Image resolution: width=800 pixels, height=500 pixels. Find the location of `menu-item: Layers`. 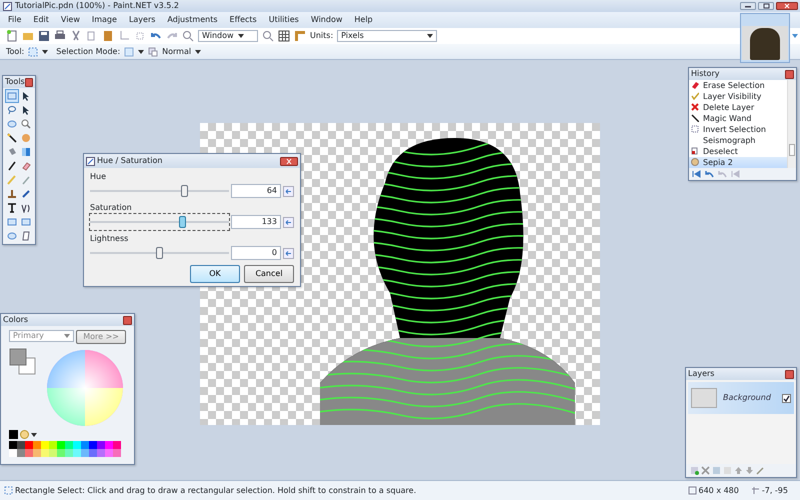

menu-item: Layers is located at coordinates (142, 20).